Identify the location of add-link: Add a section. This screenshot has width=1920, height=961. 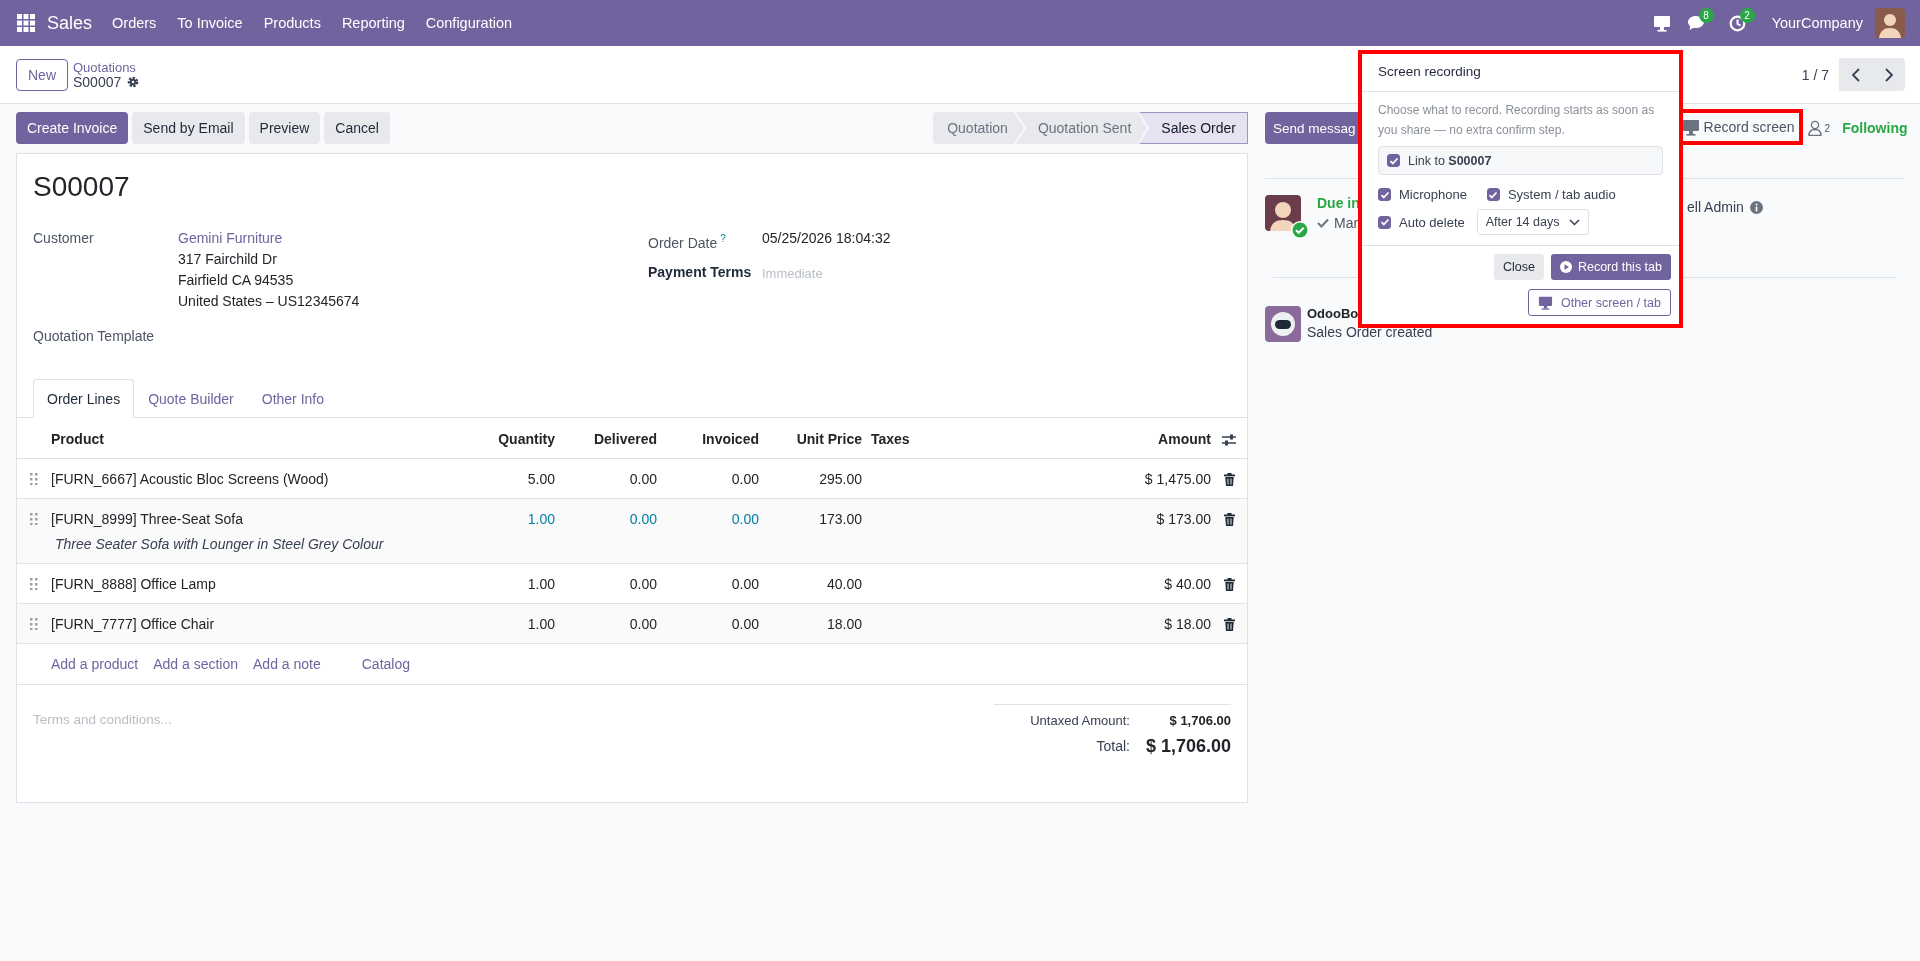
(195, 664).